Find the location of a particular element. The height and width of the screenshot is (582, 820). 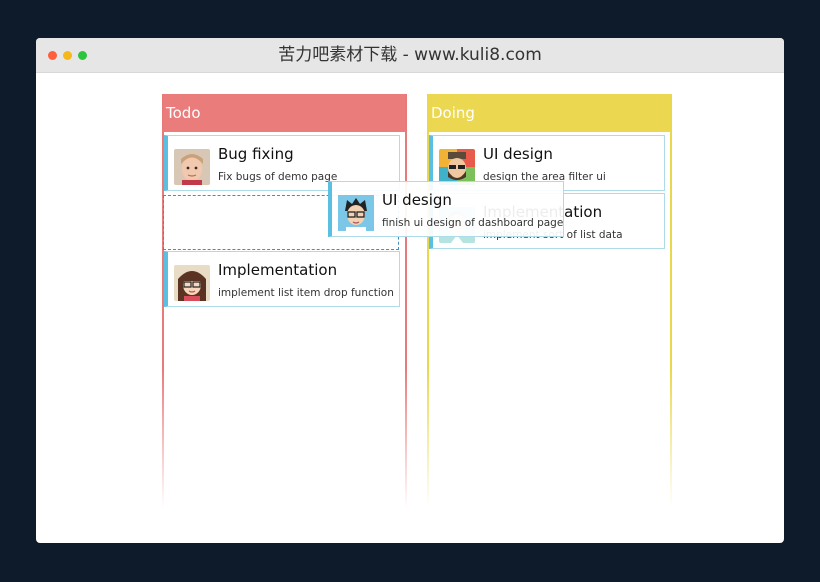

card-description: finish ui design of dashboard page is located at coordinates (473, 223).